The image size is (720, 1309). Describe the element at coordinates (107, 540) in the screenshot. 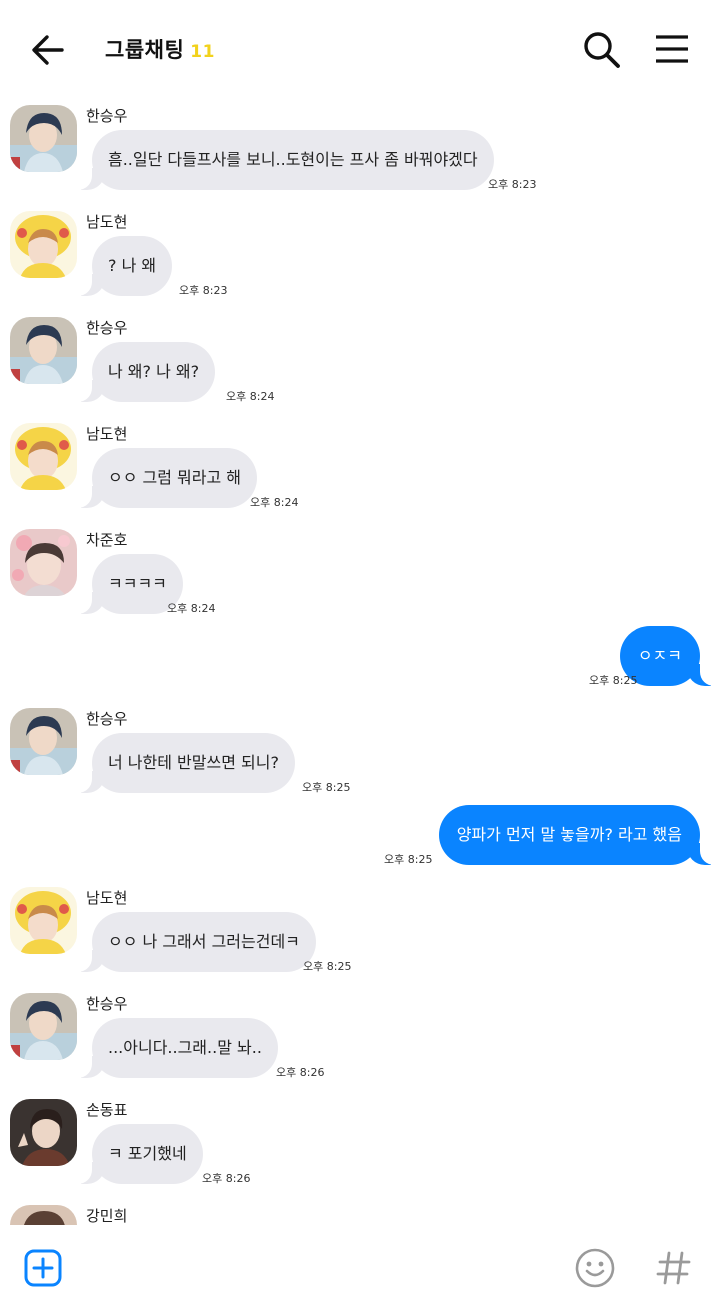

I see `sender-name: 차준호` at that location.